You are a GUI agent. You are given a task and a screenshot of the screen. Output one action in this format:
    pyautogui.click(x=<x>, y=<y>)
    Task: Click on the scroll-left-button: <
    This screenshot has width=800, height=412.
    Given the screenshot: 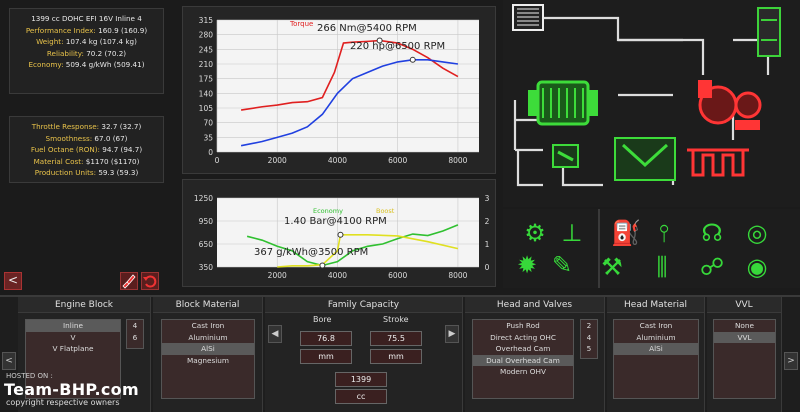 What is the action you would take?
    pyautogui.click(x=9, y=361)
    